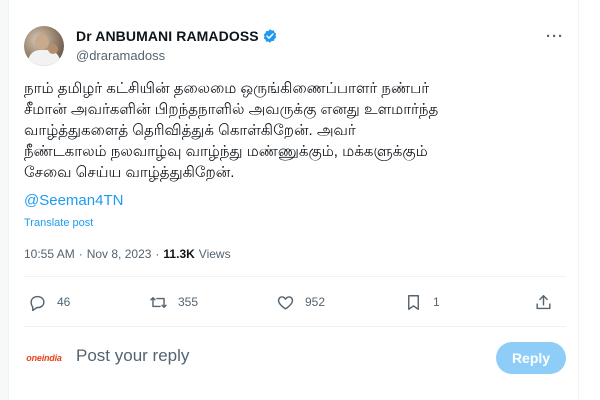 This screenshot has height=400, width=600. I want to click on repost-count: 355, so click(188, 302).